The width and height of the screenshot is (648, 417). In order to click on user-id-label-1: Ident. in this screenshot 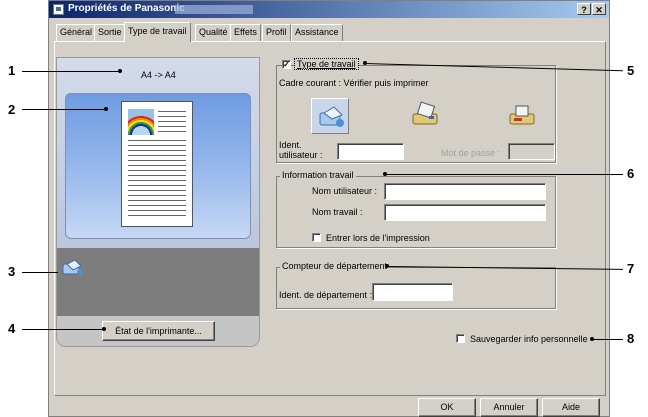, I will do `click(290, 145)`.